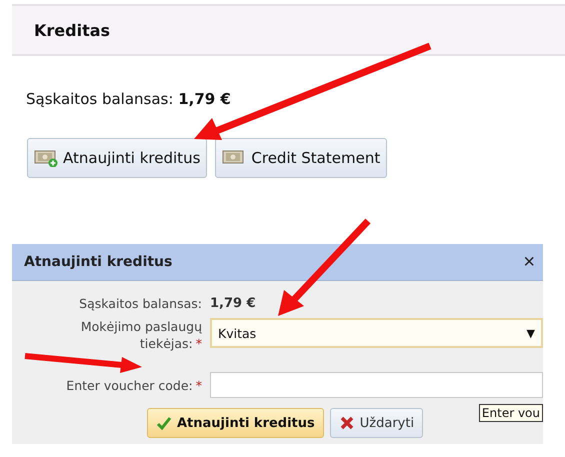 Image resolution: width=565 pixels, height=457 pixels. What do you see at coordinates (134, 385) in the screenshot?
I see `voucher-label: Enter voucher code: *` at bounding box center [134, 385].